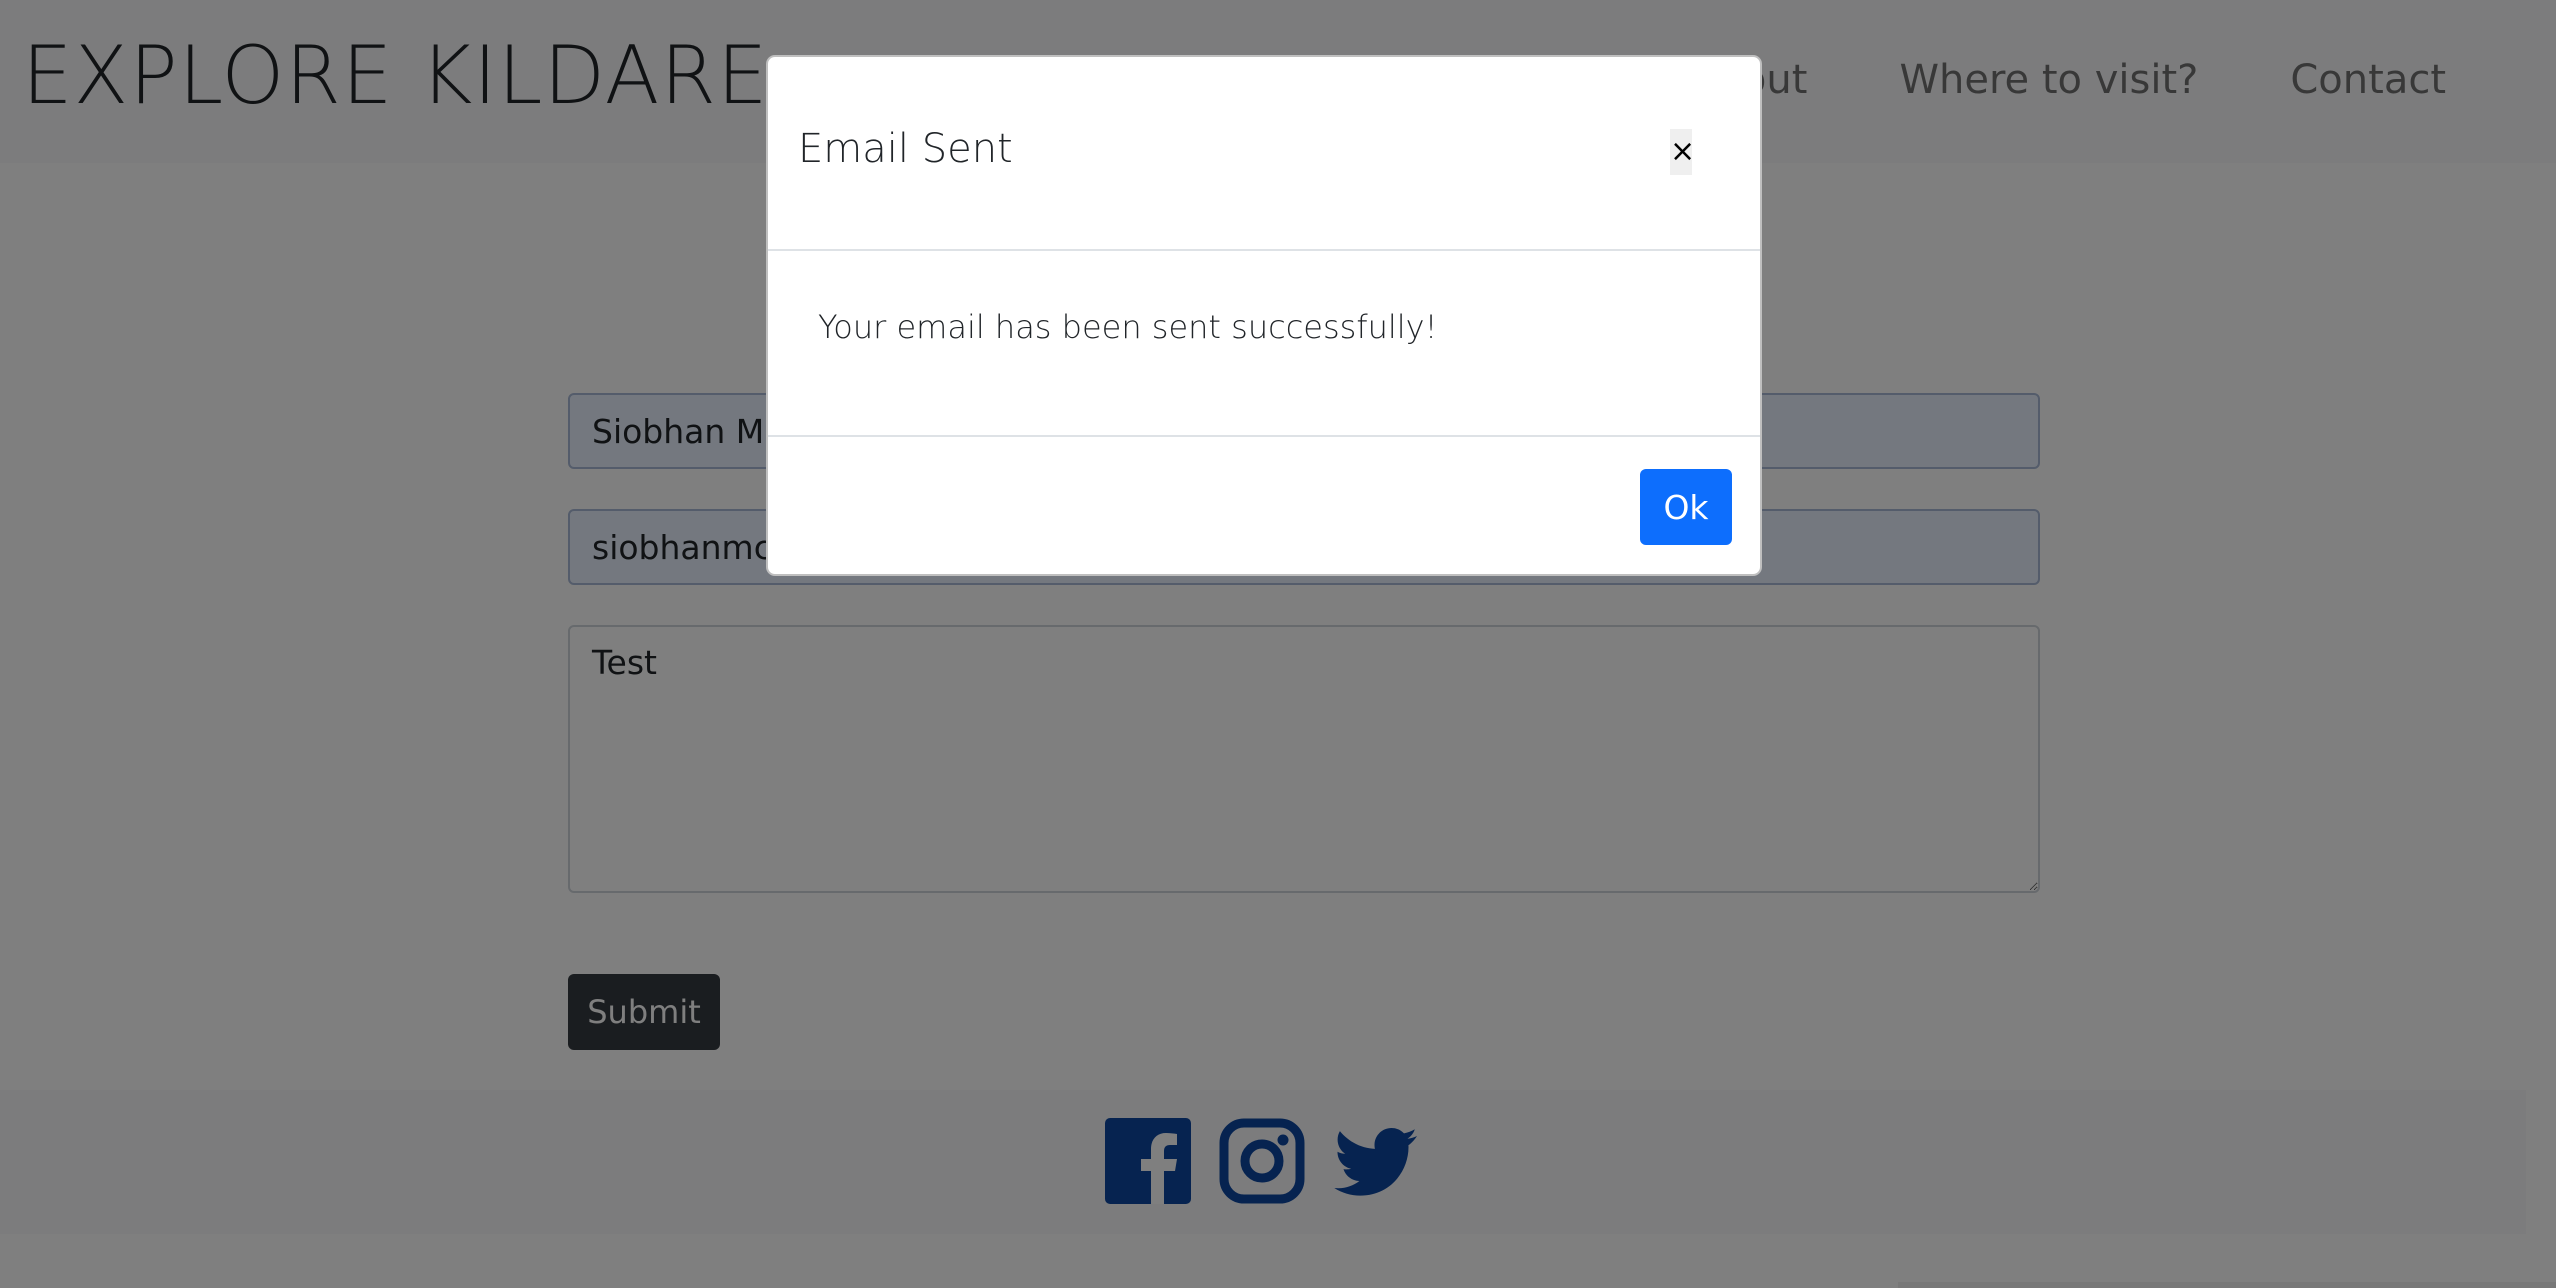 The image size is (2556, 1288). What do you see at coordinates (1128, 327) in the screenshot?
I see `modal-message: Your email has been sent successfully!` at bounding box center [1128, 327].